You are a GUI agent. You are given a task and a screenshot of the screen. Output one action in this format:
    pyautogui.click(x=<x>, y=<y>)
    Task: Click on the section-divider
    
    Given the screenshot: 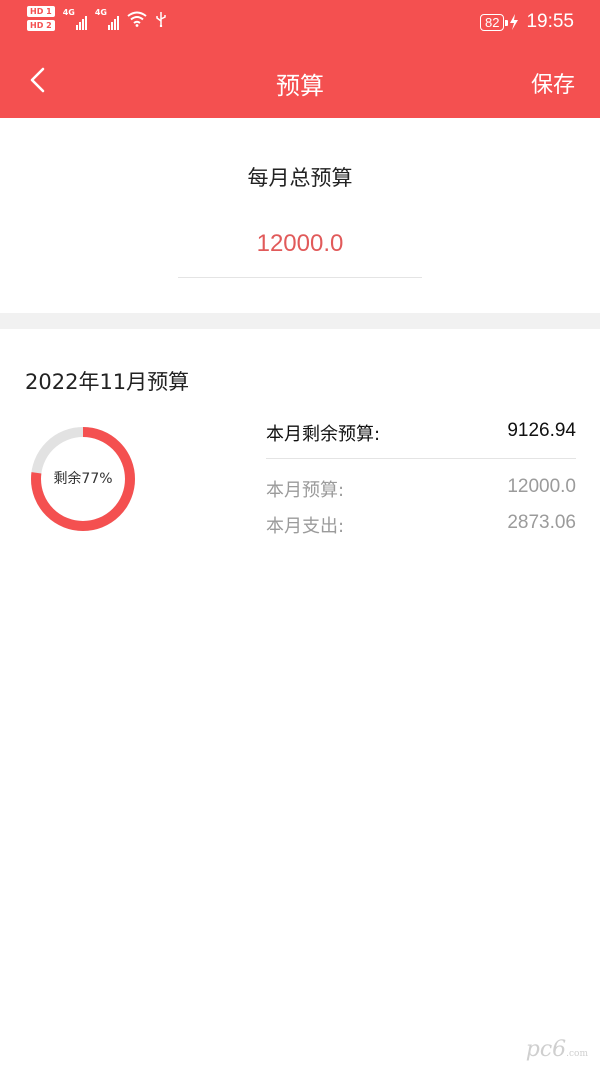 What is the action you would take?
    pyautogui.click(x=300, y=321)
    